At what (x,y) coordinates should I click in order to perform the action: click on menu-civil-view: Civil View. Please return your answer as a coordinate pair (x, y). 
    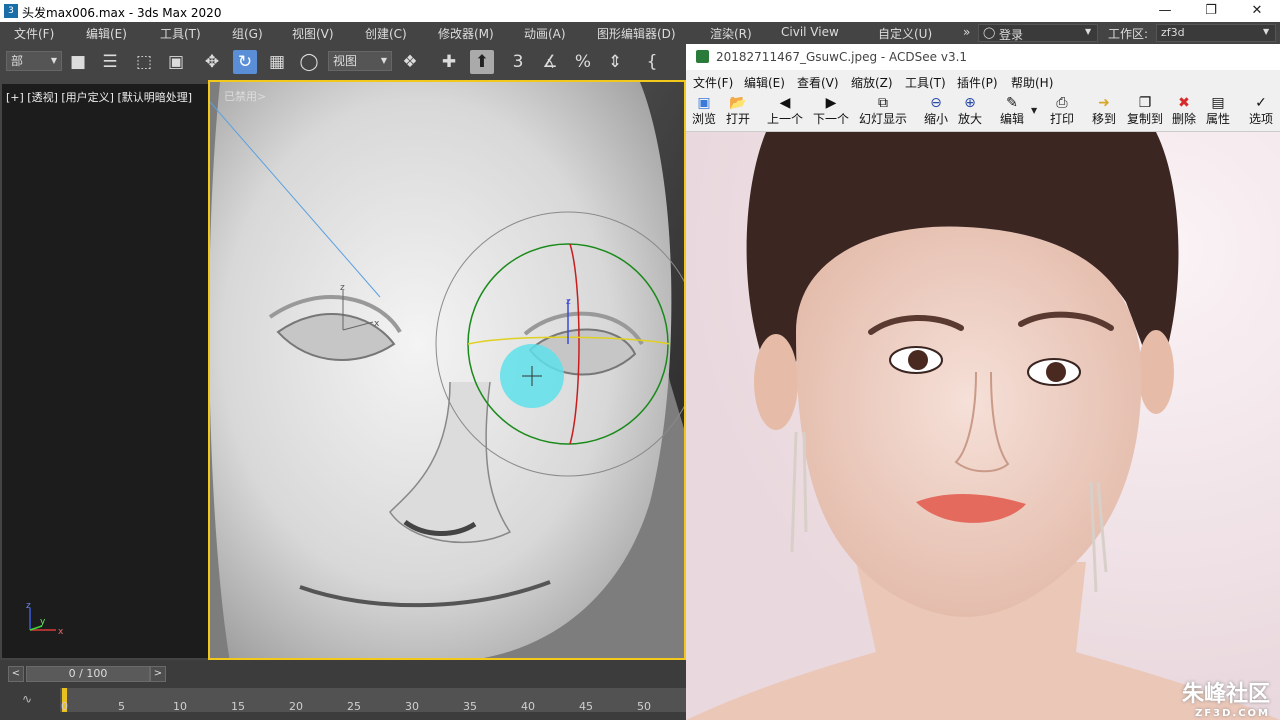
    Looking at the image, I should click on (810, 32).